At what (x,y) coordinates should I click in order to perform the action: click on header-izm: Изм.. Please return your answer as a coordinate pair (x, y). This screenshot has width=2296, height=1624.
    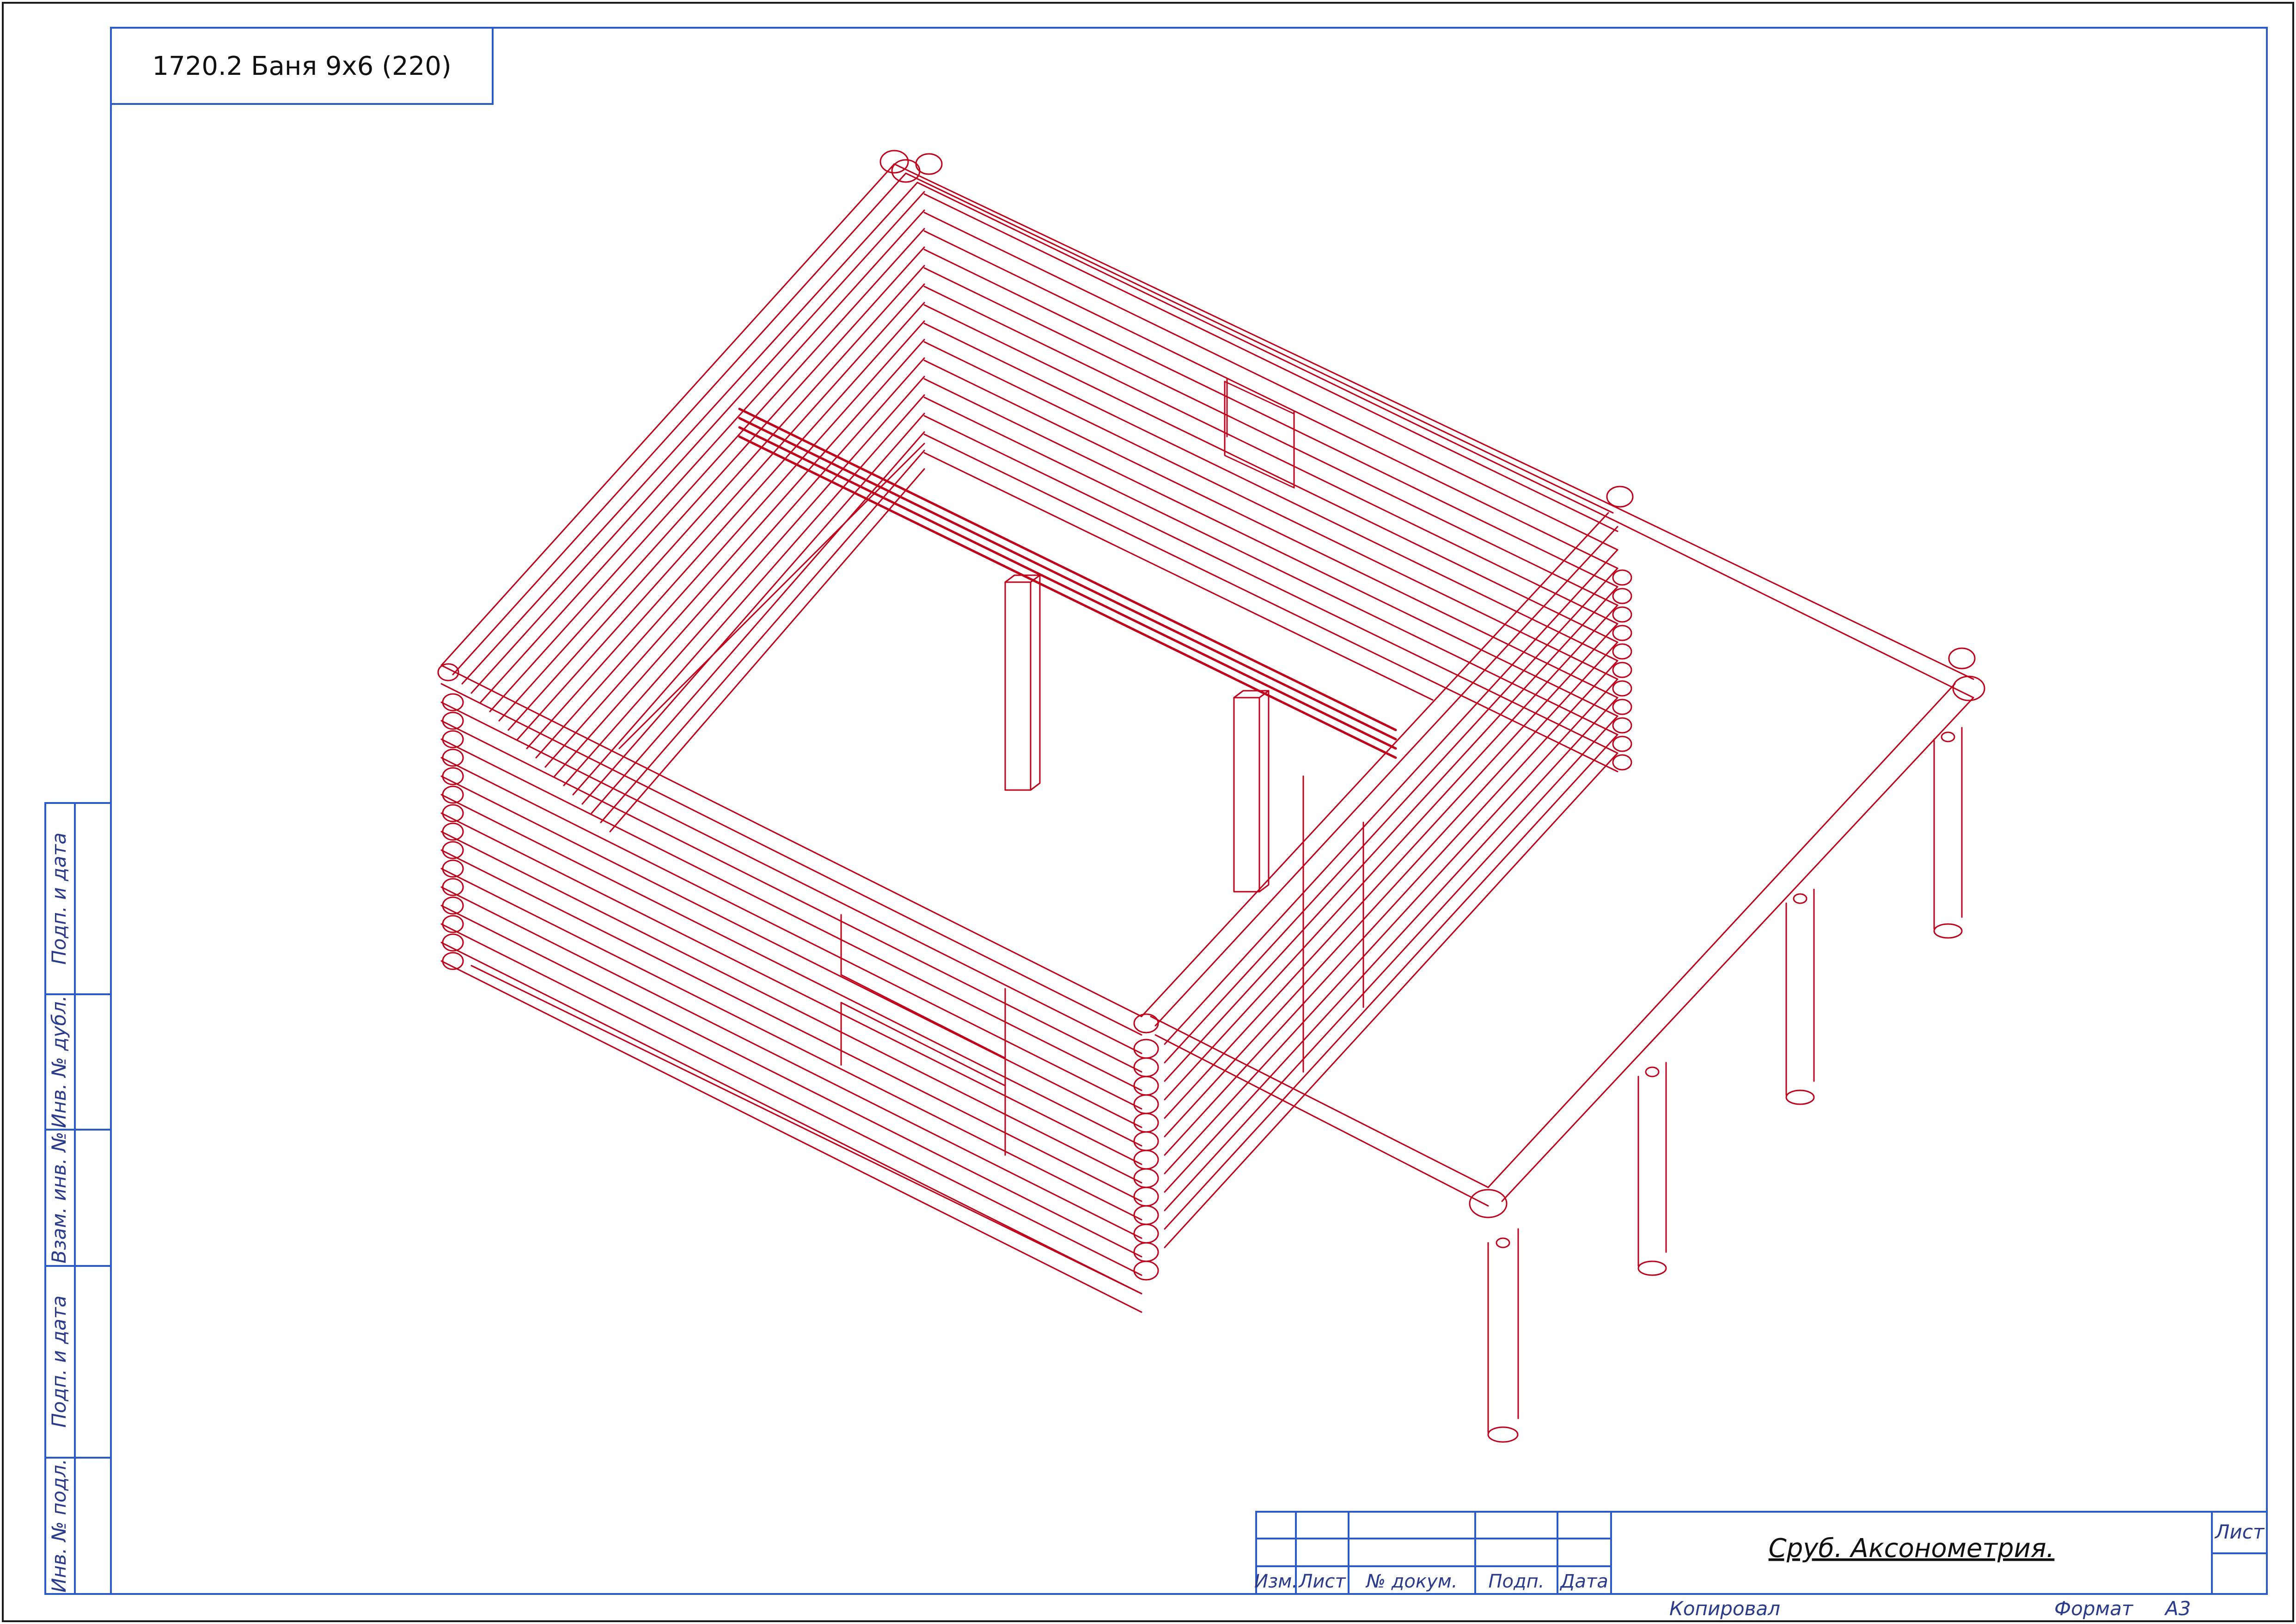
    Looking at the image, I should click on (1276, 1581).